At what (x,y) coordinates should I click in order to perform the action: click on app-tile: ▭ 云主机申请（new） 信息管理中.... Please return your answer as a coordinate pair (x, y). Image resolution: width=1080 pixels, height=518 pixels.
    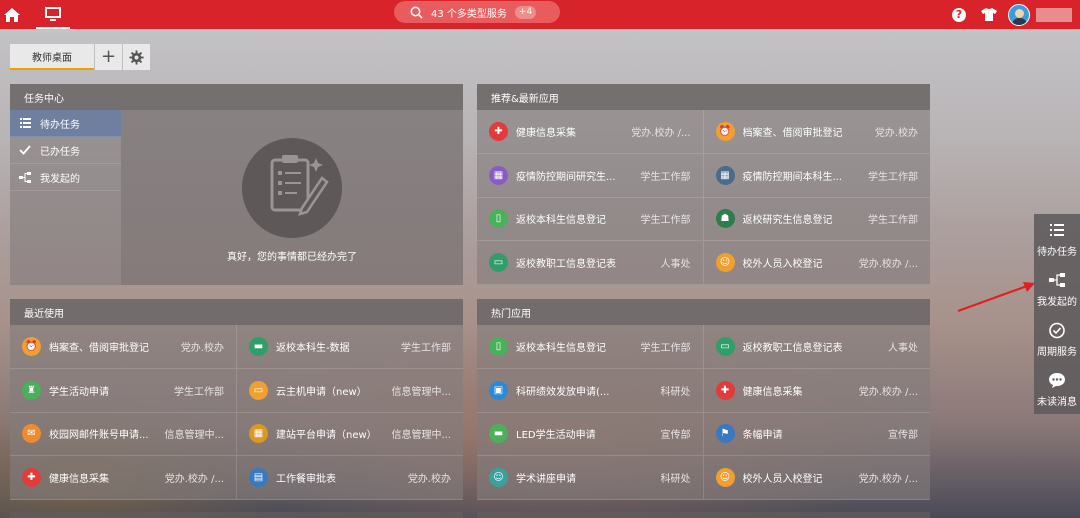
    Looking at the image, I should click on (350, 391).